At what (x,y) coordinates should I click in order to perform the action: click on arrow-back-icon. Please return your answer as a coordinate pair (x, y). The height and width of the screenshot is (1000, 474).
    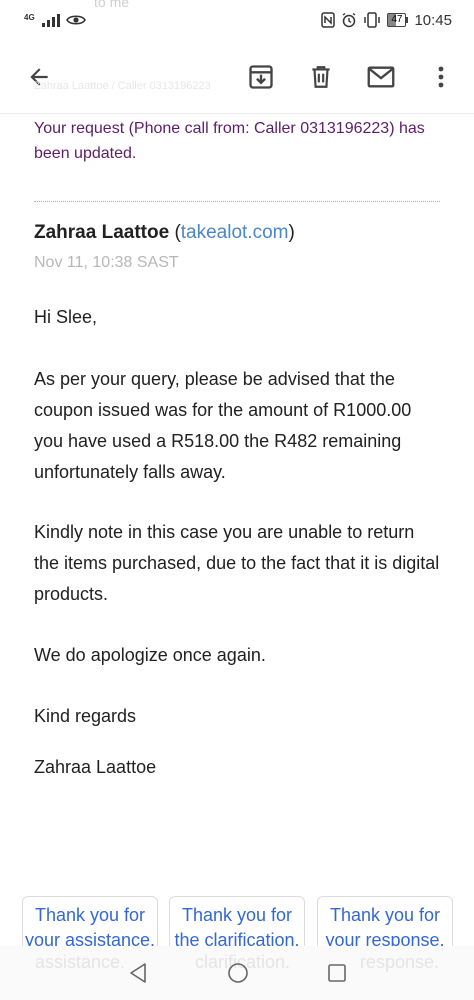
    Looking at the image, I should click on (39, 76).